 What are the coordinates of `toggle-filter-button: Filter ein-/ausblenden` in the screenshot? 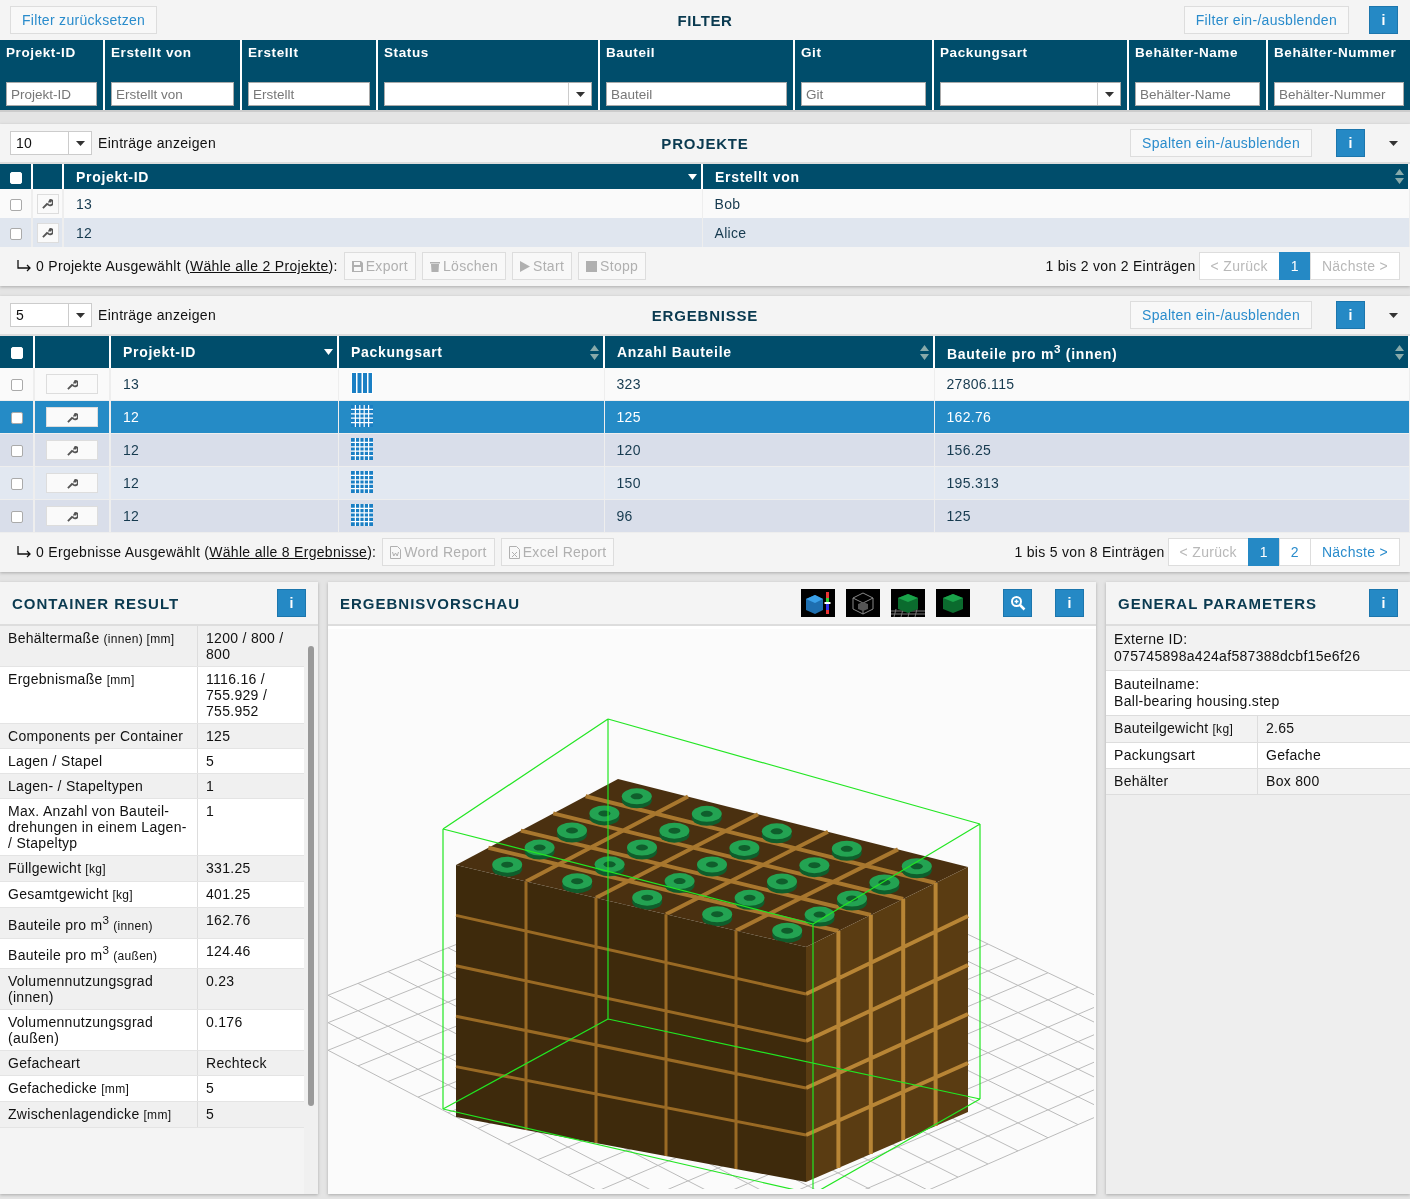 It's located at (1266, 20).